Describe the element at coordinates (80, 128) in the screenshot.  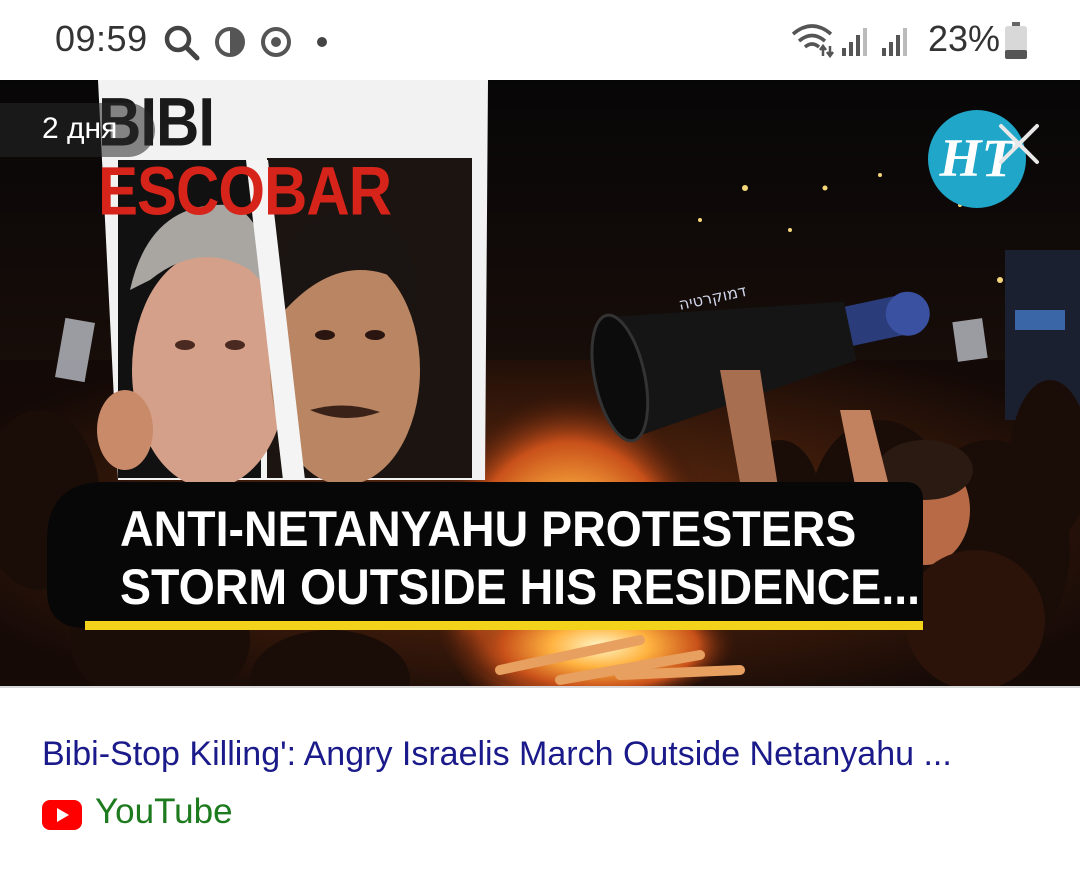
I see `age-text: 2 дня` at that location.